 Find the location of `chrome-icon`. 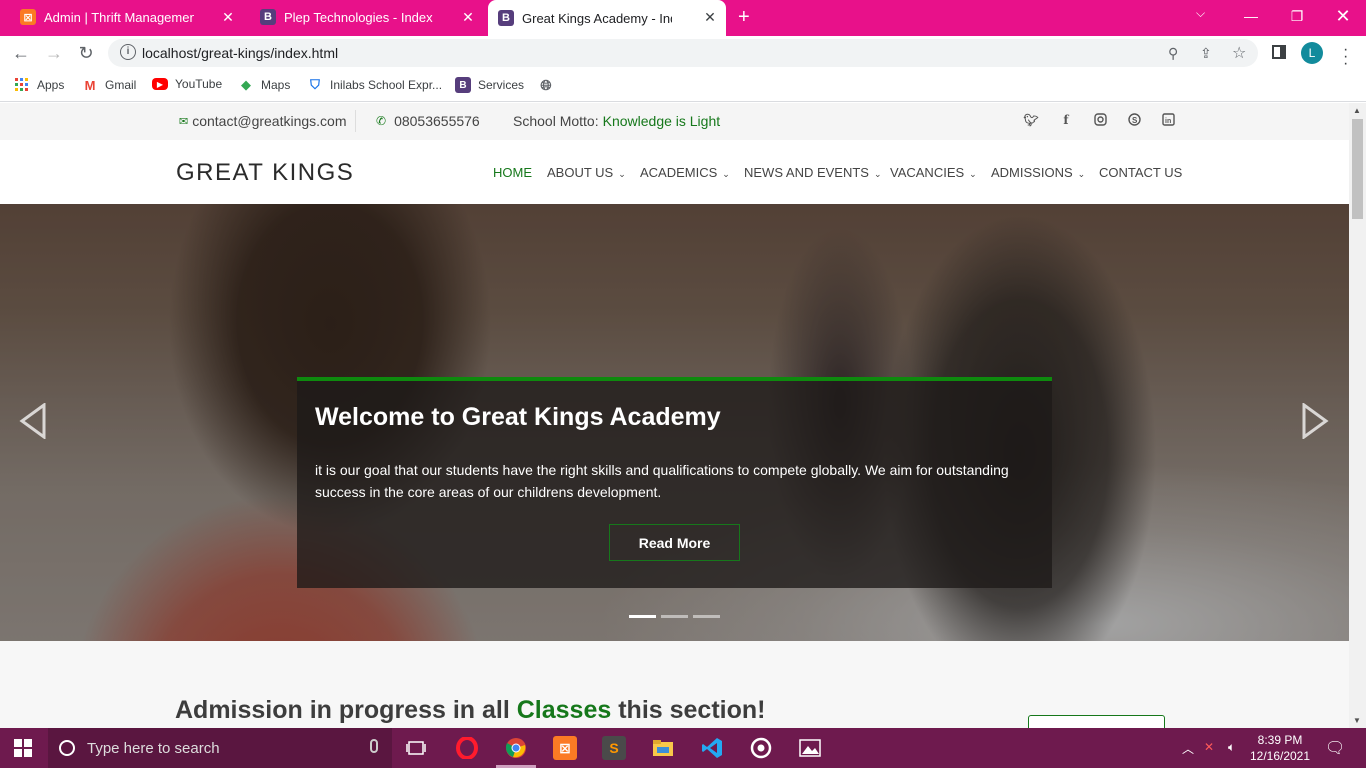

chrome-icon is located at coordinates (516, 748).